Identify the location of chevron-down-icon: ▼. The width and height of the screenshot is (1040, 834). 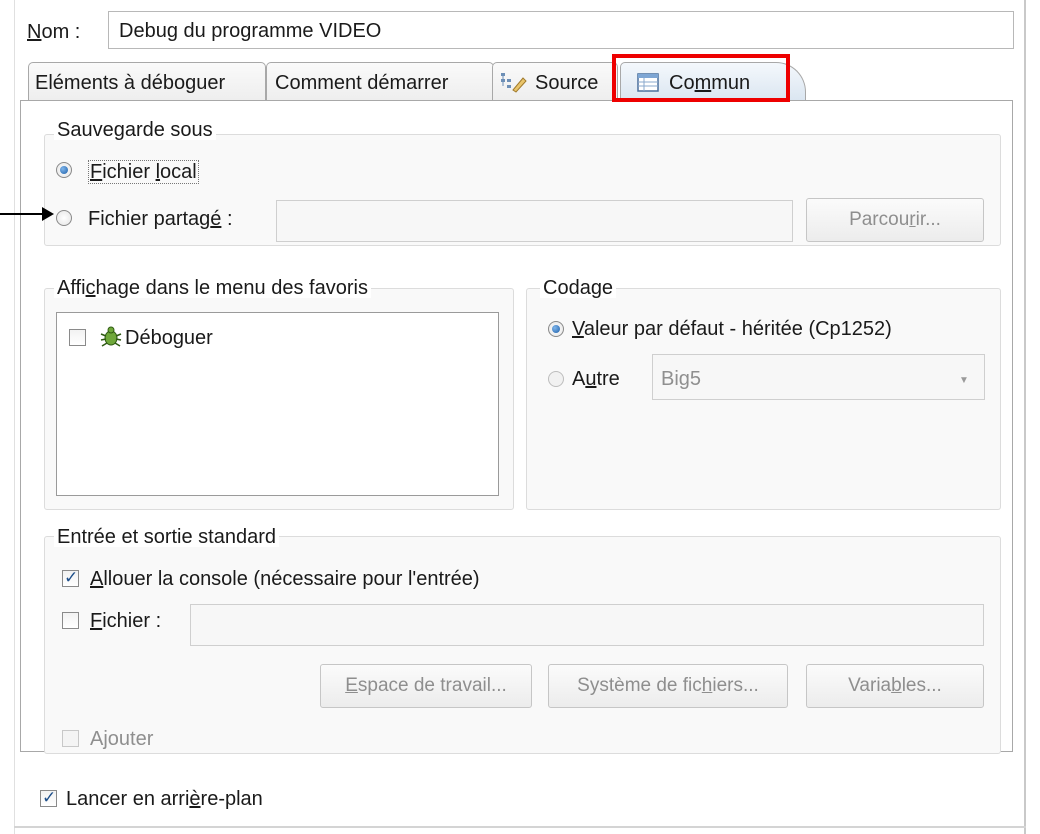
(964, 380).